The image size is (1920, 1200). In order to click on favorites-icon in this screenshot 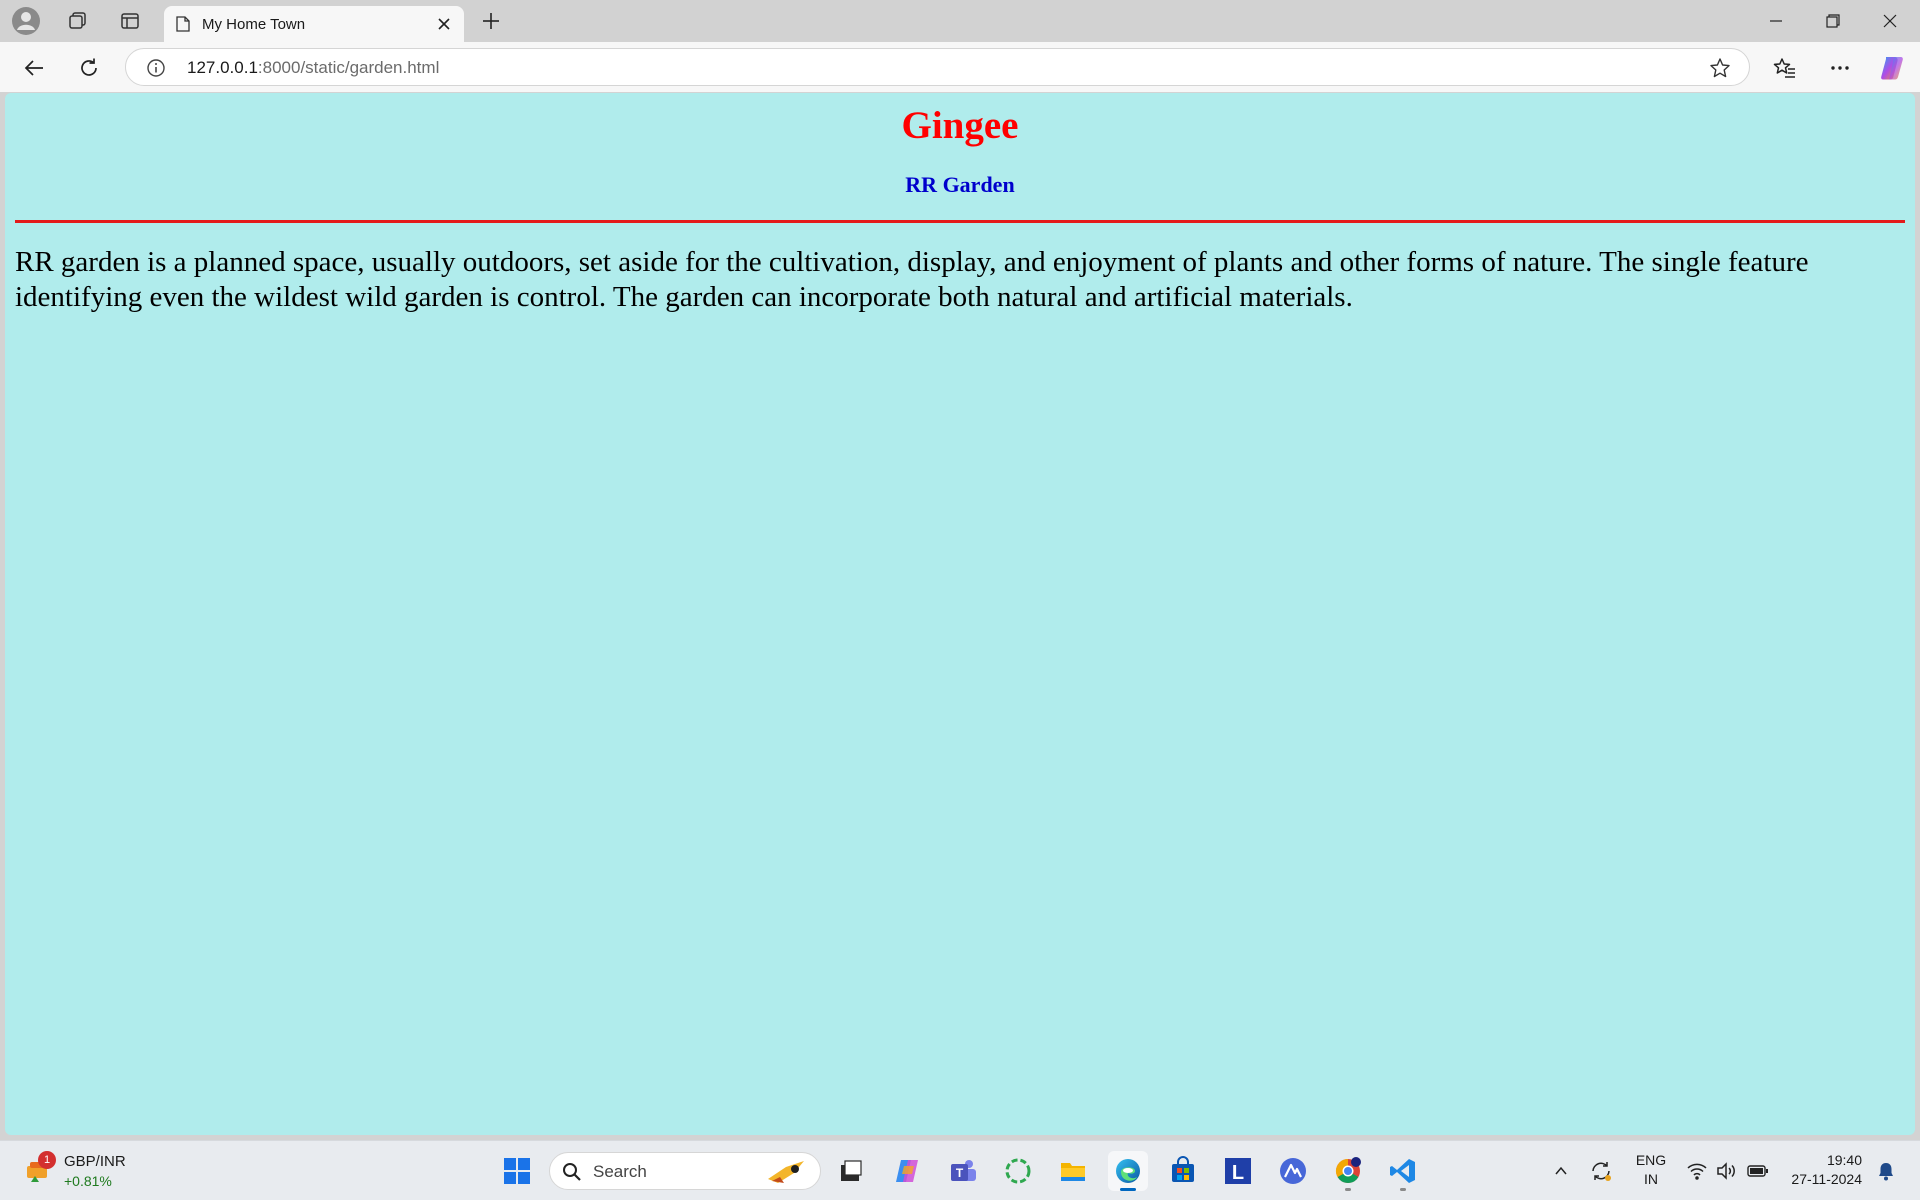, I will do `click(1785, 68)`.